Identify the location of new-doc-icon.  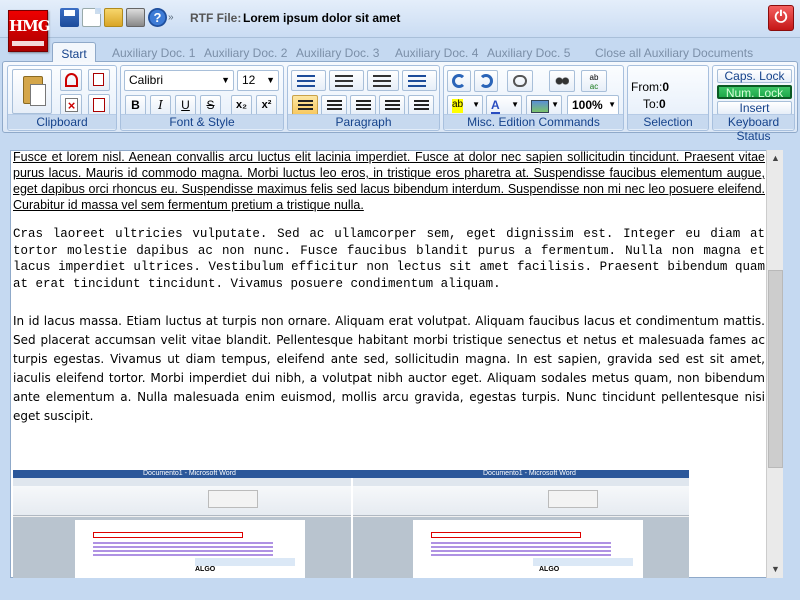
(91, 17).